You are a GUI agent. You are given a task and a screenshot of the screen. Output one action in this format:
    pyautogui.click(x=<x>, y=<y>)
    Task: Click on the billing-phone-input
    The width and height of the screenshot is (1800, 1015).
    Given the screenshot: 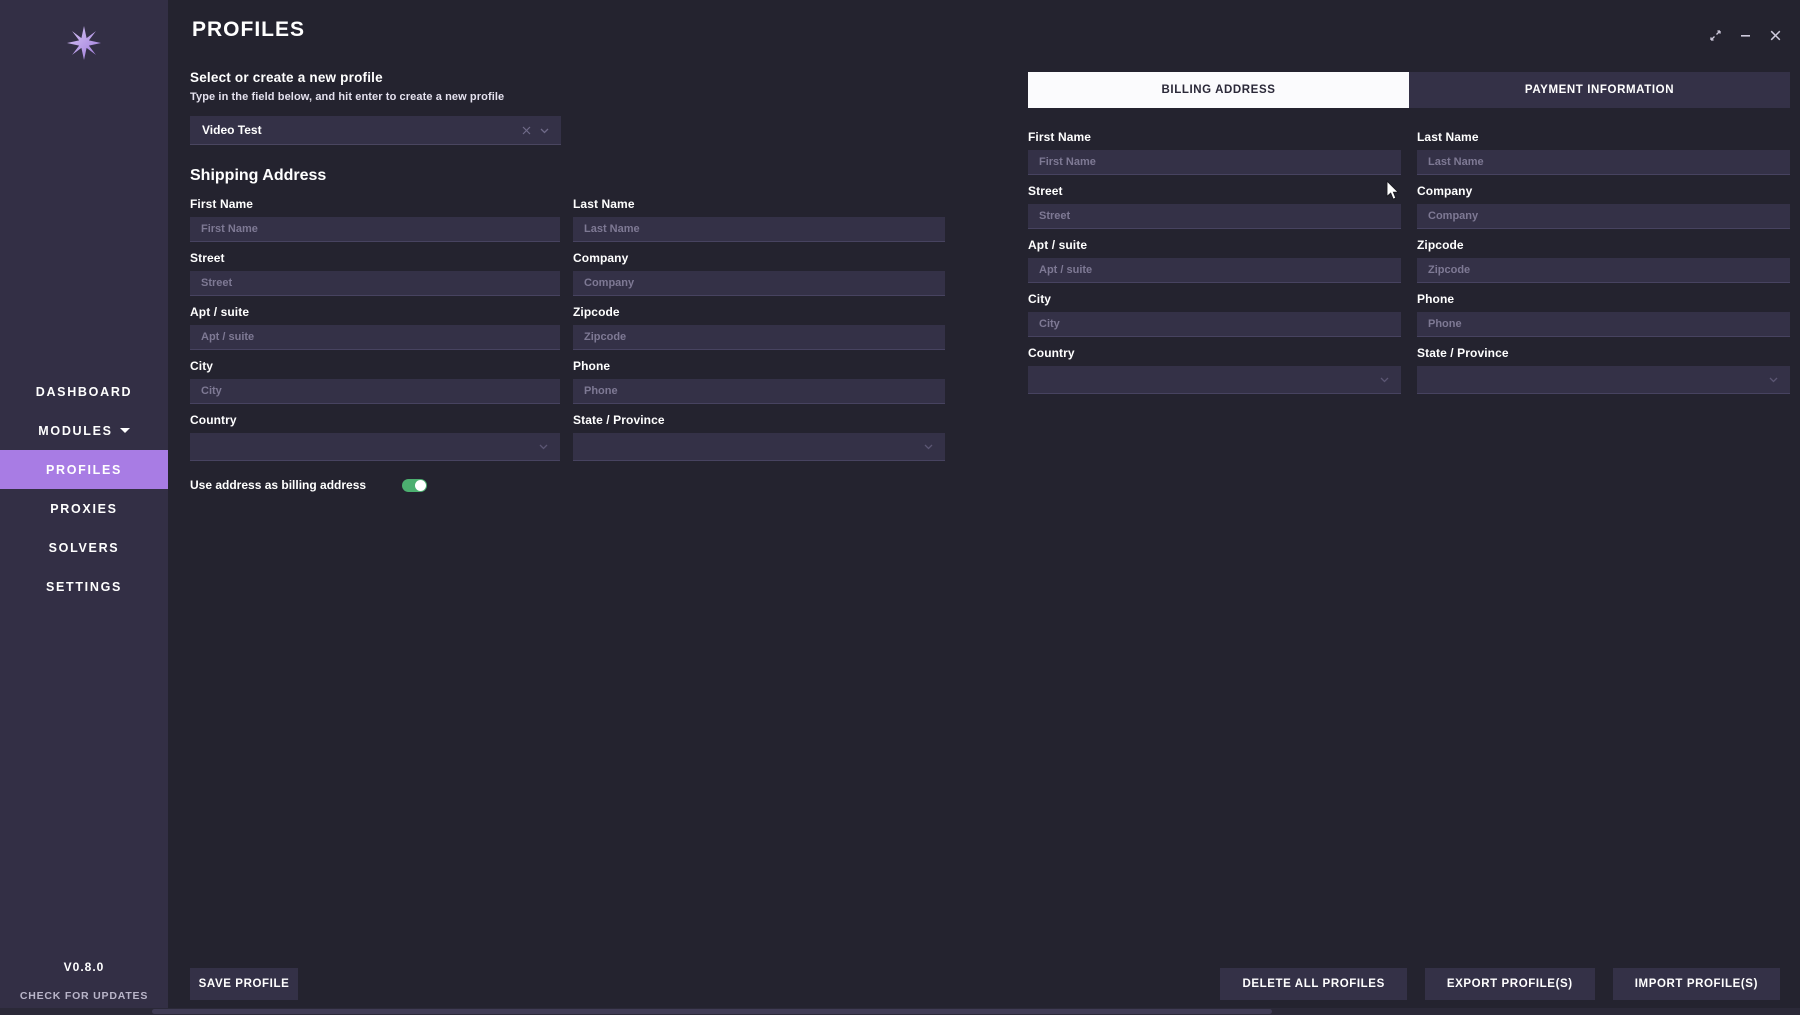 What is the action you would take?
    pyautogui.click(x=1603, y=324)
    